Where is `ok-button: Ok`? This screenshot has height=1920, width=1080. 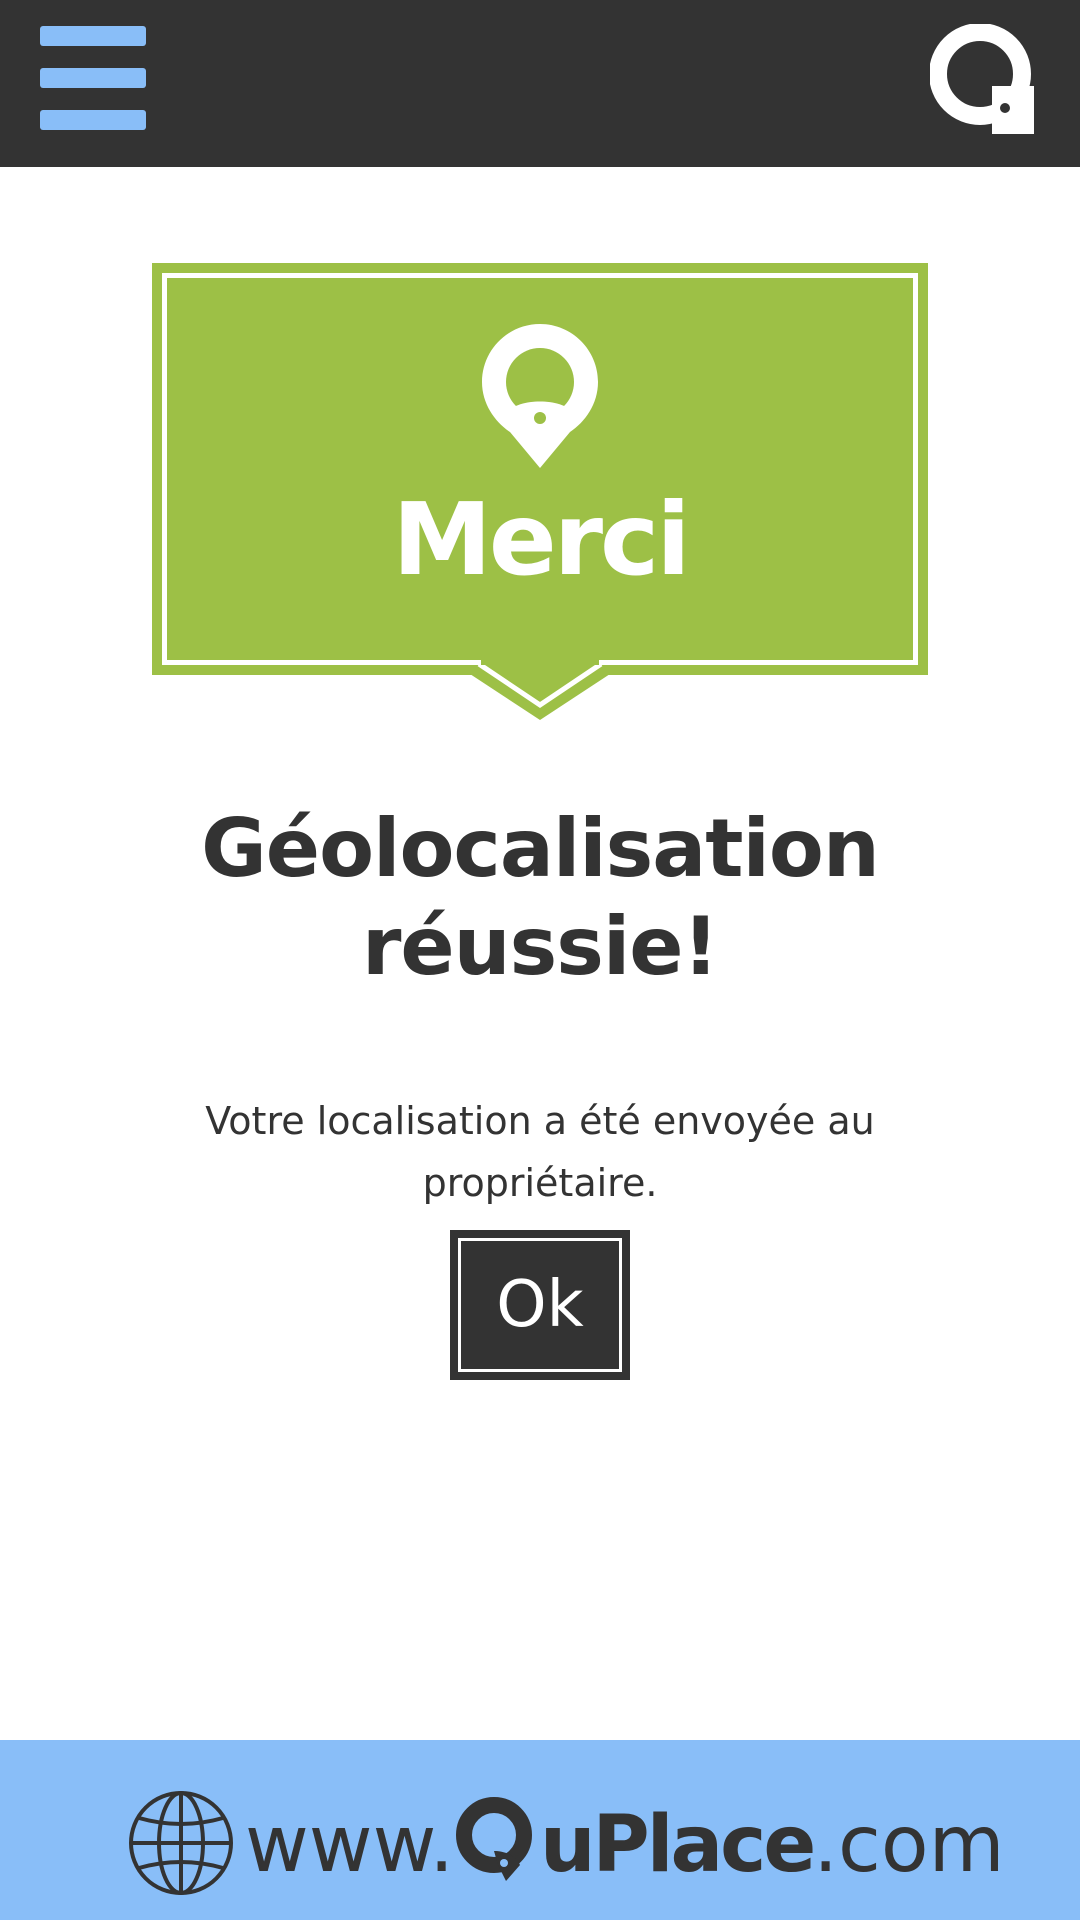 ok-button: Ok is located at coordinates (540, 1305).